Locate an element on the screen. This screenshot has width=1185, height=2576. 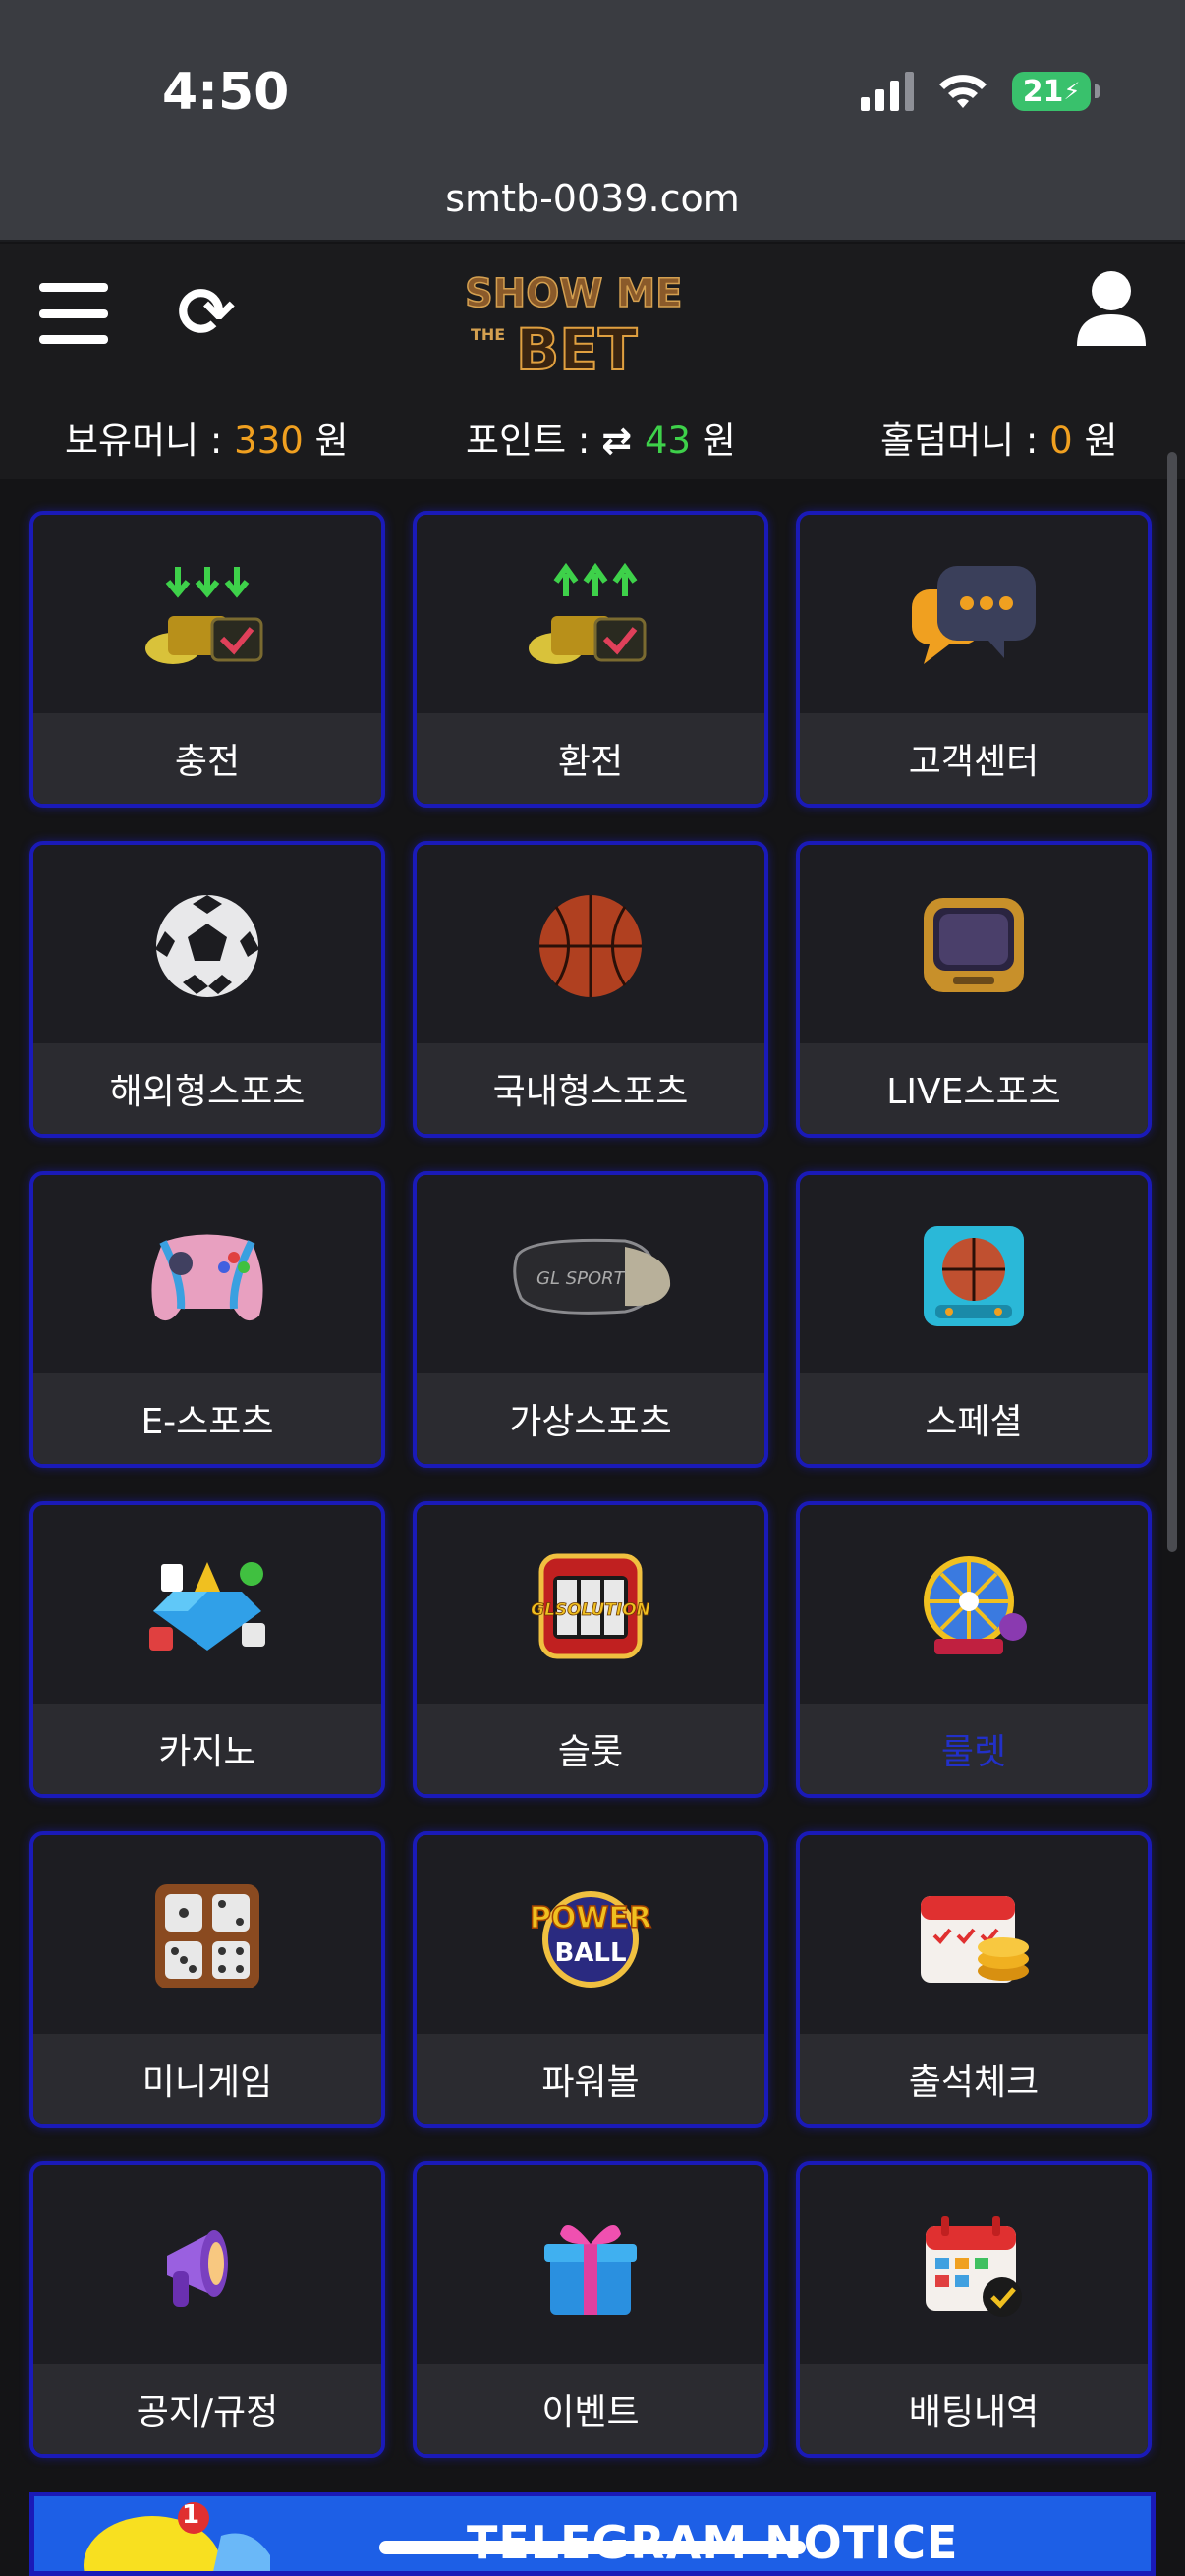
point-balance: 포인트 : ⇄ 43 원 is located at coordinates (601, 437).